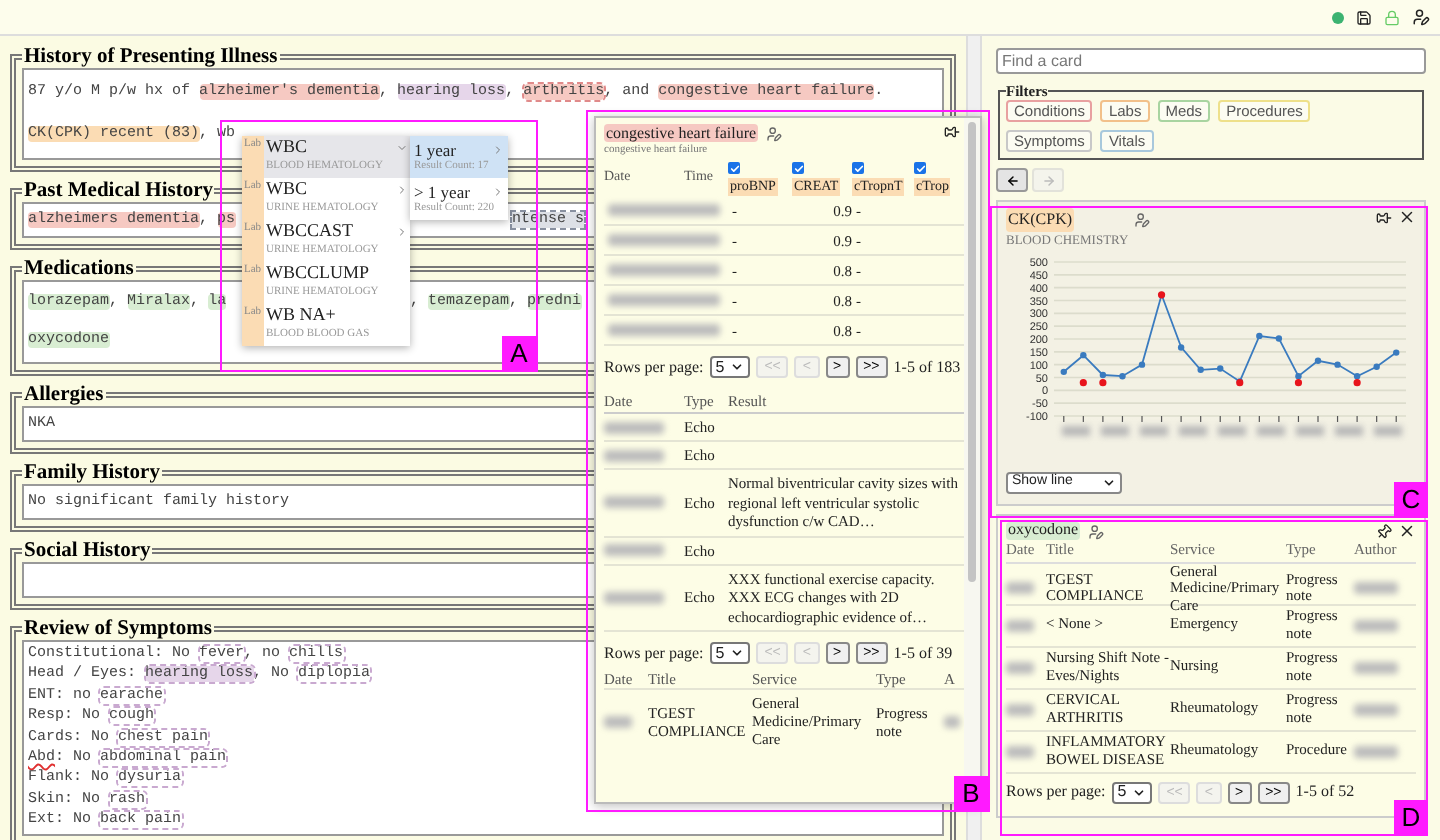 The width and height of the screenshot is (1440, 840). What do you see at coordinates (1048, 180) in the screenshot?
I see `right-arrow-icon` at bounding box center [1048, 180].